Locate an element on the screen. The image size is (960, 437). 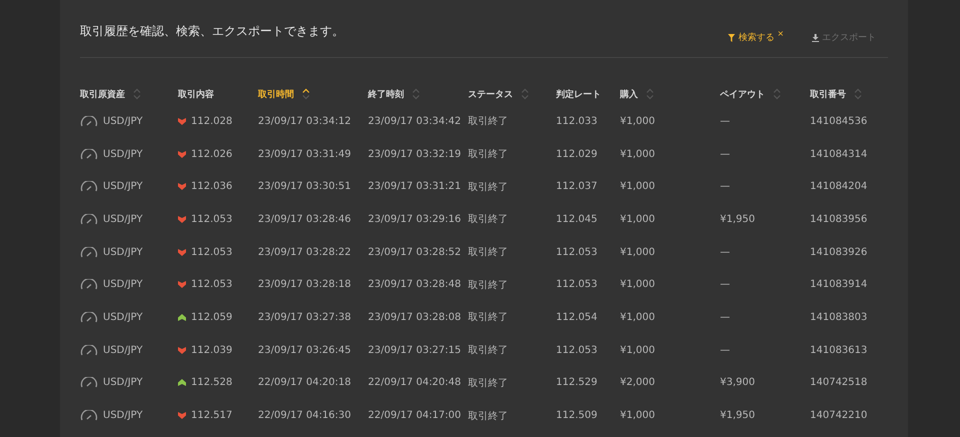
table-cell-text: 140742518 is located at coordinates (839, 382).